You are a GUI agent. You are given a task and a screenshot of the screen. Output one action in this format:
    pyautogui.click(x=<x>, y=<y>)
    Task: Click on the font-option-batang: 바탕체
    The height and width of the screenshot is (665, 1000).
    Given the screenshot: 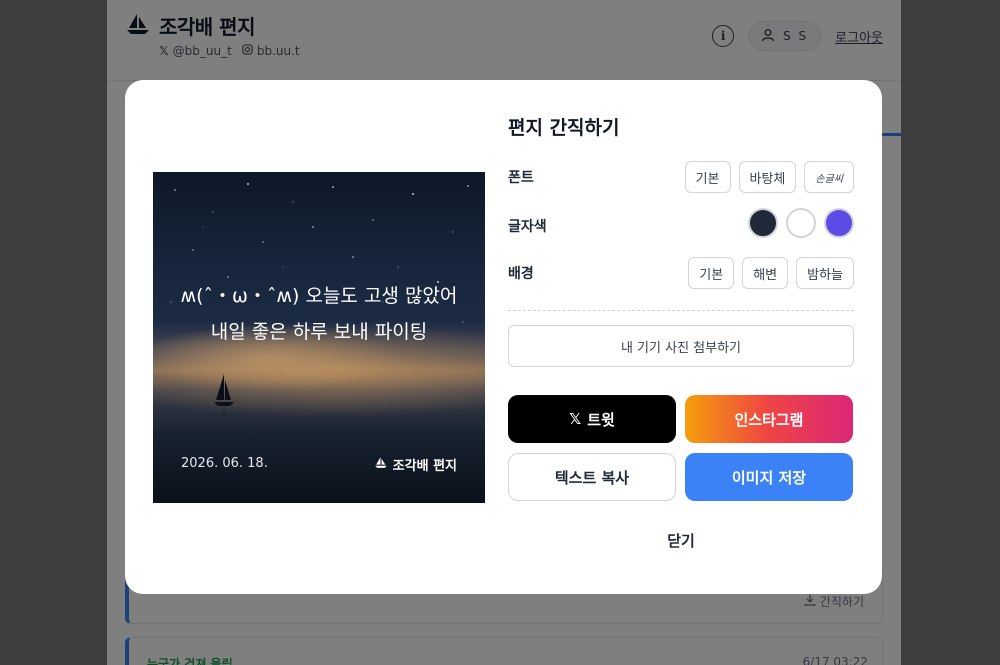 What is the action you would take?
    pyautogui.click(x=767, y=177)
    